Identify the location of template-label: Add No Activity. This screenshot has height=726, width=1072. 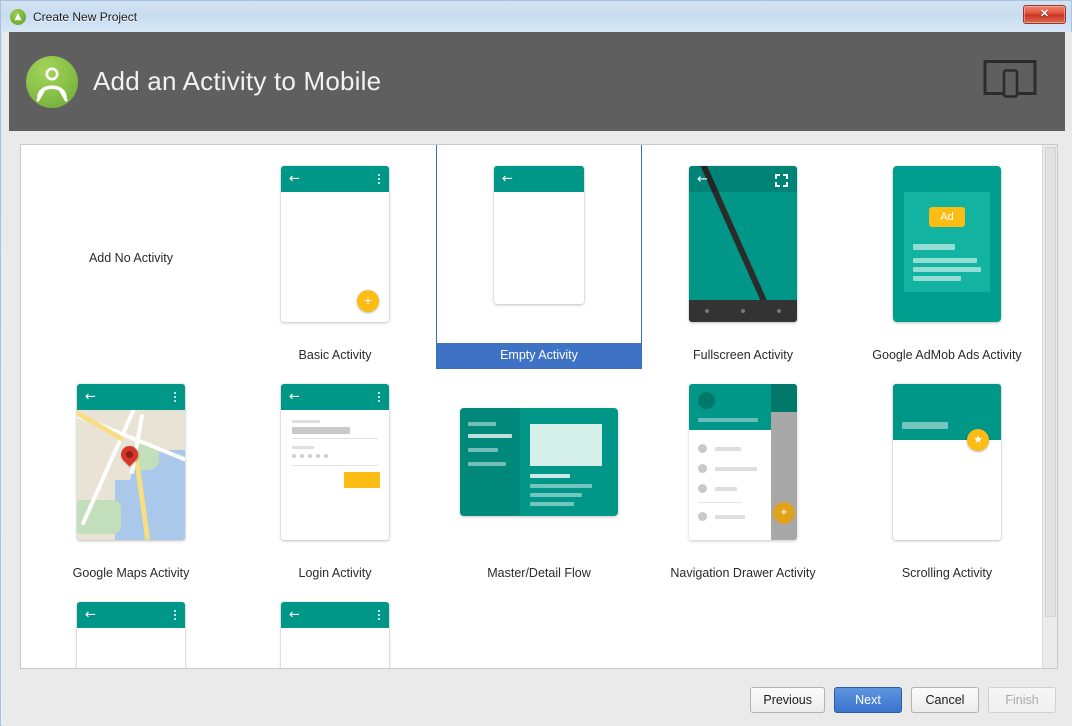
(131, 258).